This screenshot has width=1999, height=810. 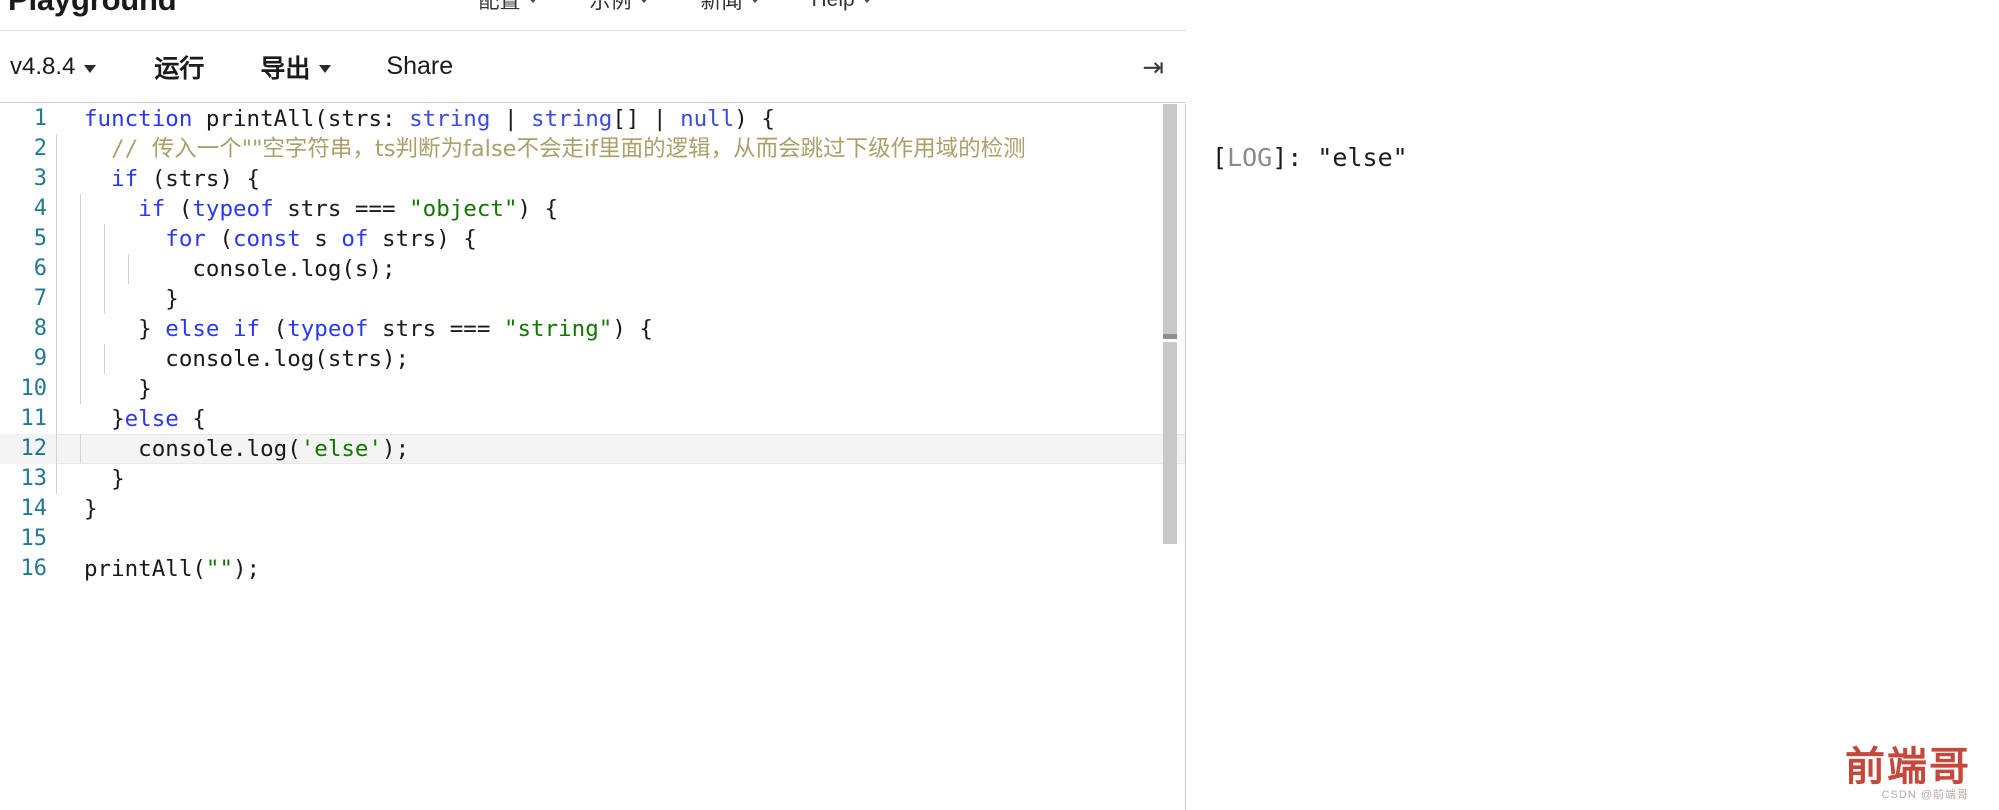 What do you see at coordinates (1170, 336) in the screenshot?
I see `editor-scrollbar-marker` at bounding box center [1170, 336].